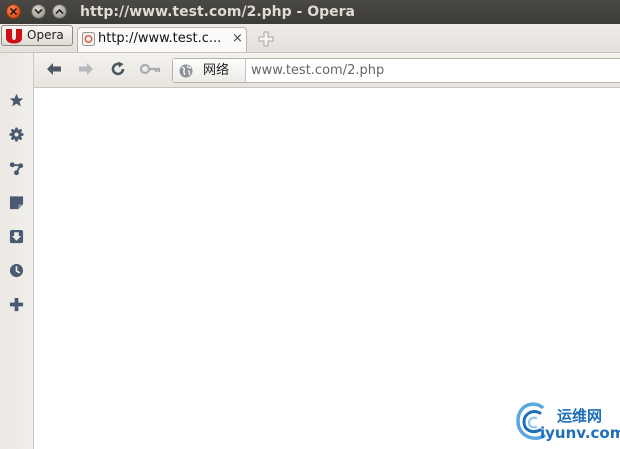  I want to click on forward-icon, so click(86, 69).